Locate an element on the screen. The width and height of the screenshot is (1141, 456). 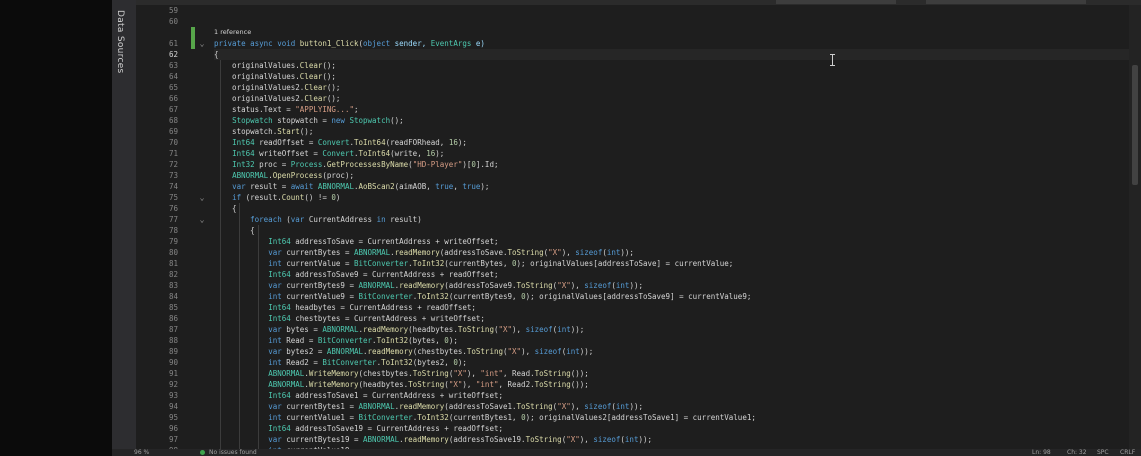
line-number: 71 is located at coordinates (173, 153).